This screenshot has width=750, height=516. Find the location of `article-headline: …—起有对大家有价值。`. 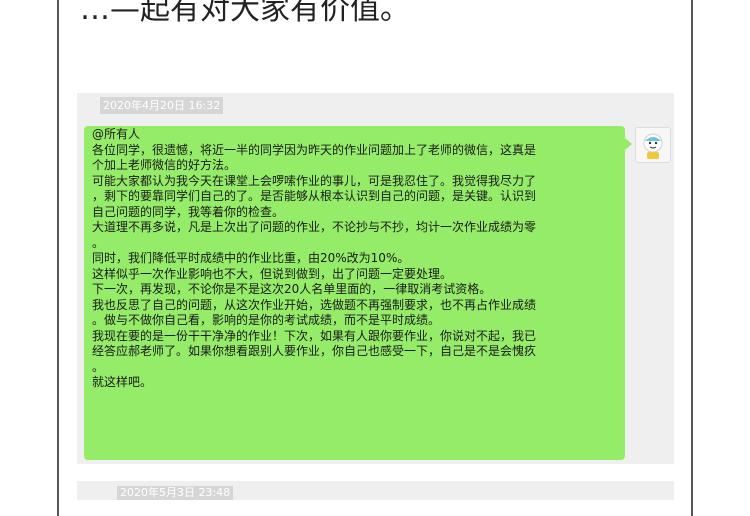

article-headline: …—起有对大家有价值。 is located at coordinates (245, 13).